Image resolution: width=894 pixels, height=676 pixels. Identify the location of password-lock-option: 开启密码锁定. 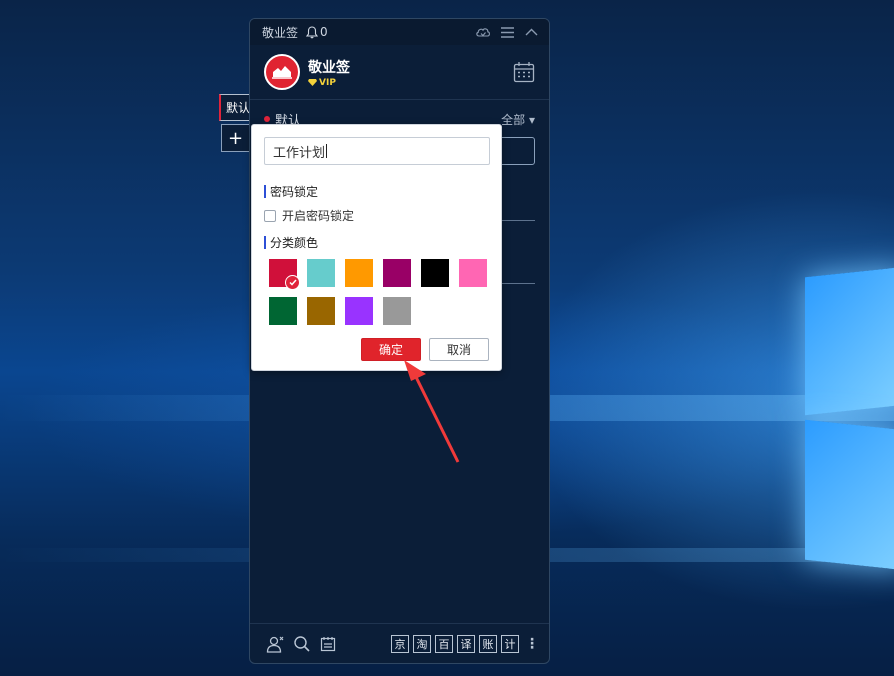
(309, 215).